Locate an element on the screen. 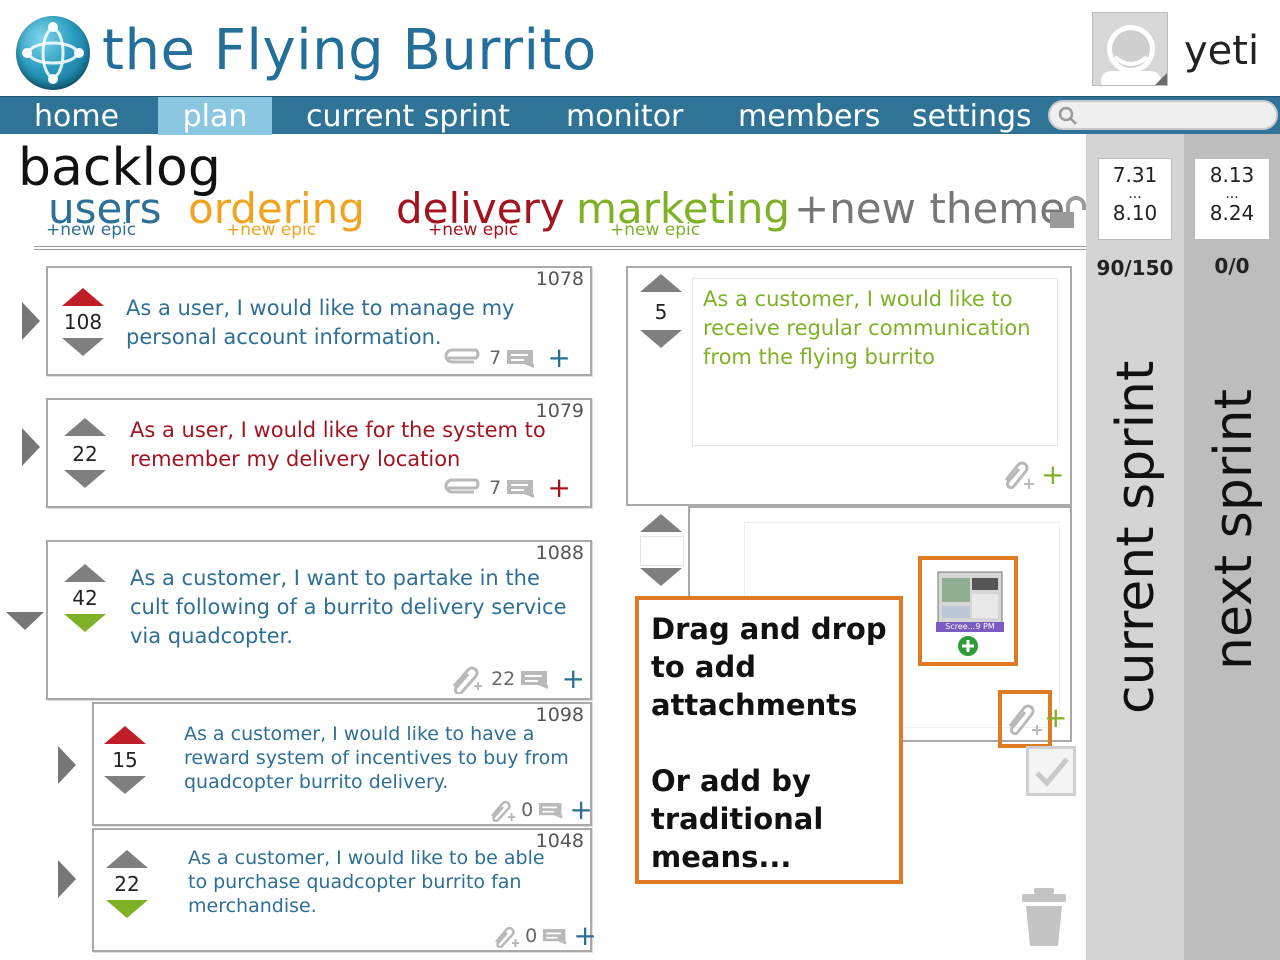  user-name: yeti is located at coordinates (1221, 51).